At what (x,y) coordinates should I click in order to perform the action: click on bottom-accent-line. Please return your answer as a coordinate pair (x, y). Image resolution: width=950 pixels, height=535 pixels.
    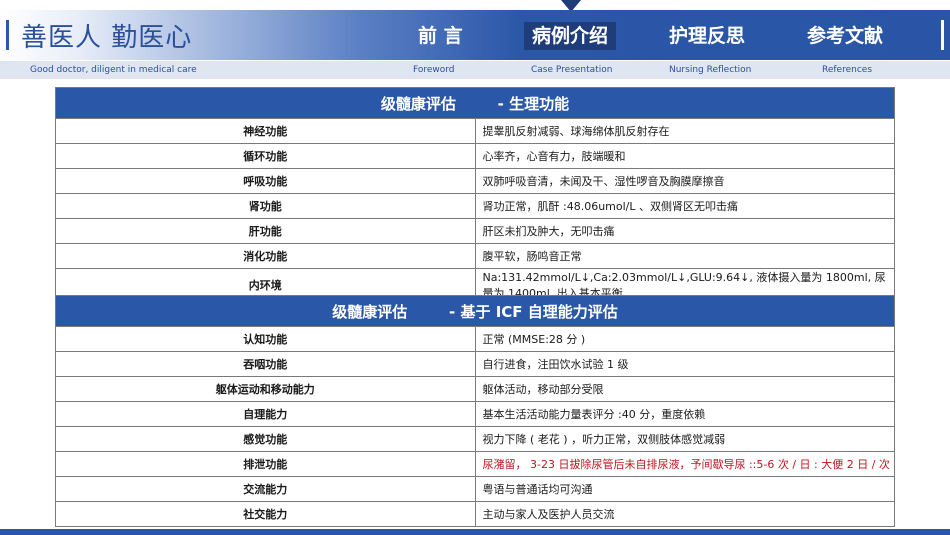
    Looking at the image, I should click on (475, 532).